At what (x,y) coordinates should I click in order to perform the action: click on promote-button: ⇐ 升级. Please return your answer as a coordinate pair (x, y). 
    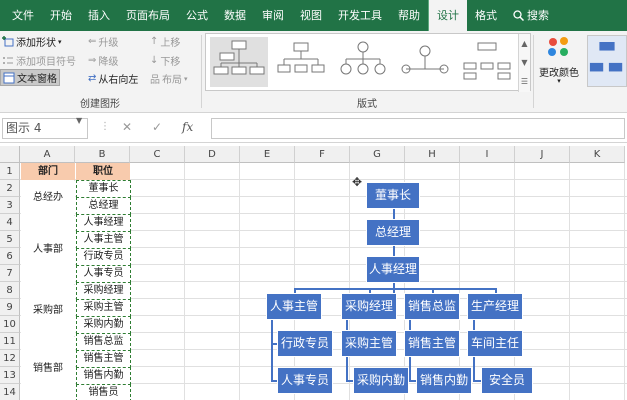
    Looking at the image, I should click on (103, 41).